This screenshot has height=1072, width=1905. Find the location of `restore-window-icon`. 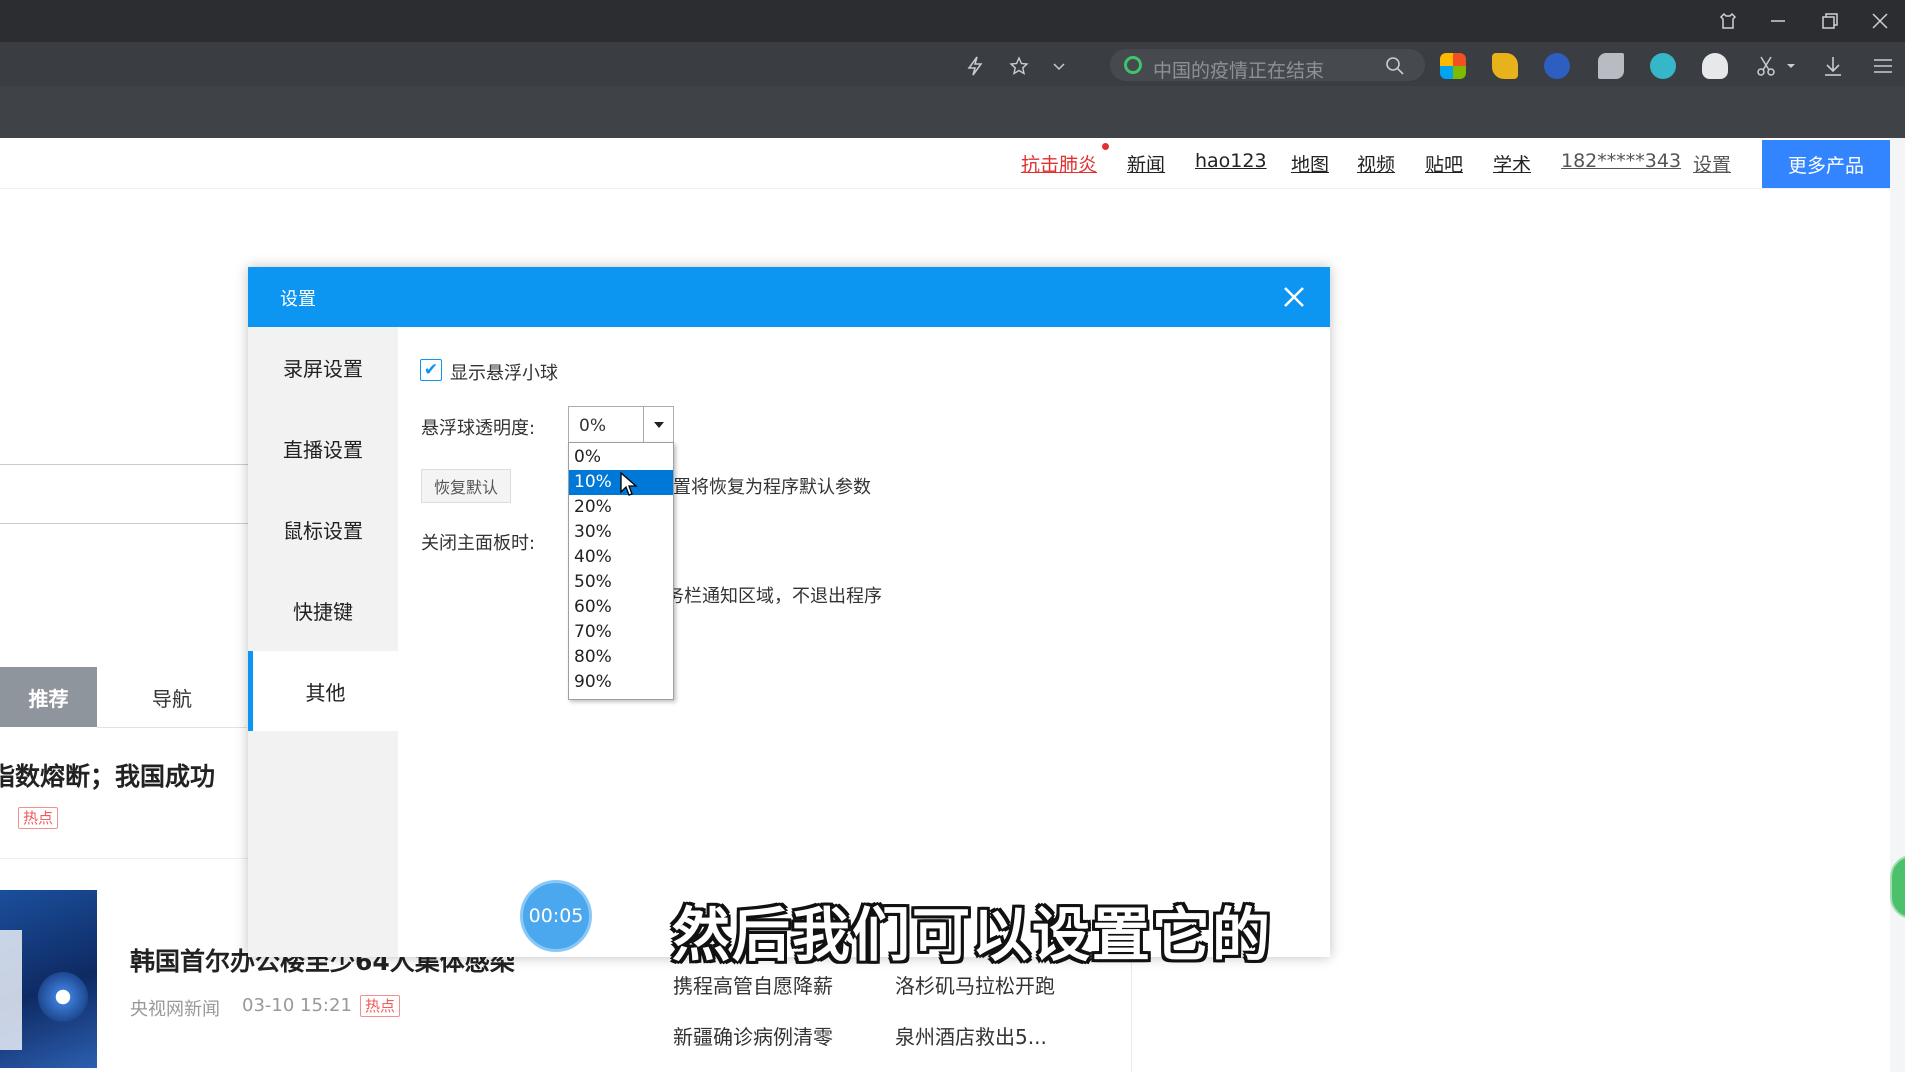

restore-window-icon is located at coordinates (1830, 21).